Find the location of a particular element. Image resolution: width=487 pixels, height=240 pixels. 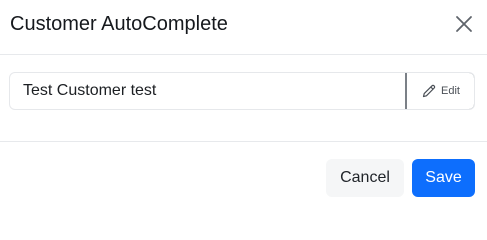

save-button: Save is located at coordinates (443, 178).